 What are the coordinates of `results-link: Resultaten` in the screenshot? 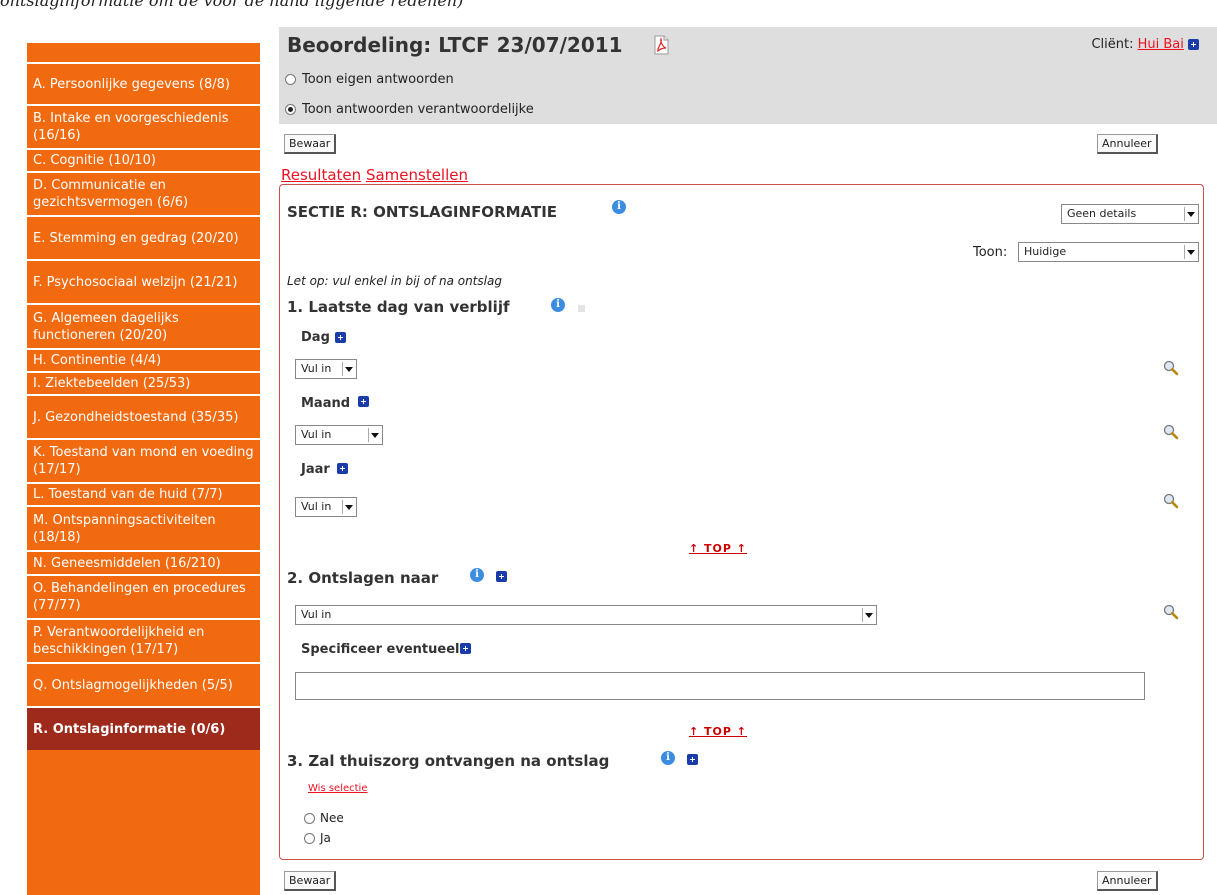 It's located at (321, 175).